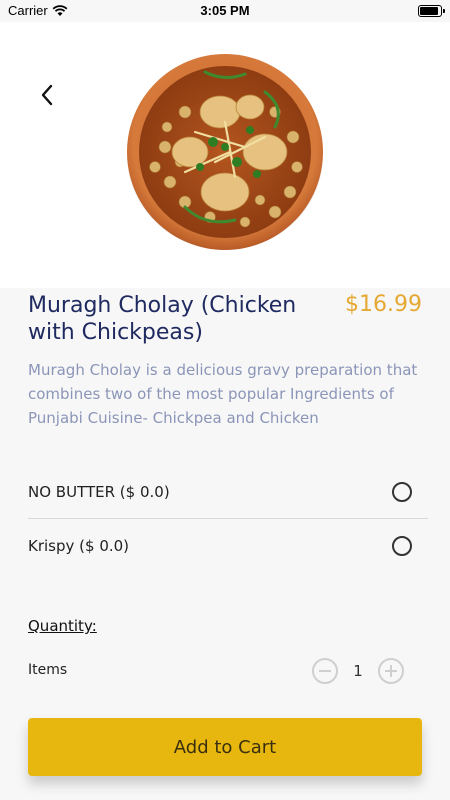 This screenshot has height=800, width=450. Describe the element at coordinates (325, 671) in the screenshot. I see `minus-circle-icon` at that location.